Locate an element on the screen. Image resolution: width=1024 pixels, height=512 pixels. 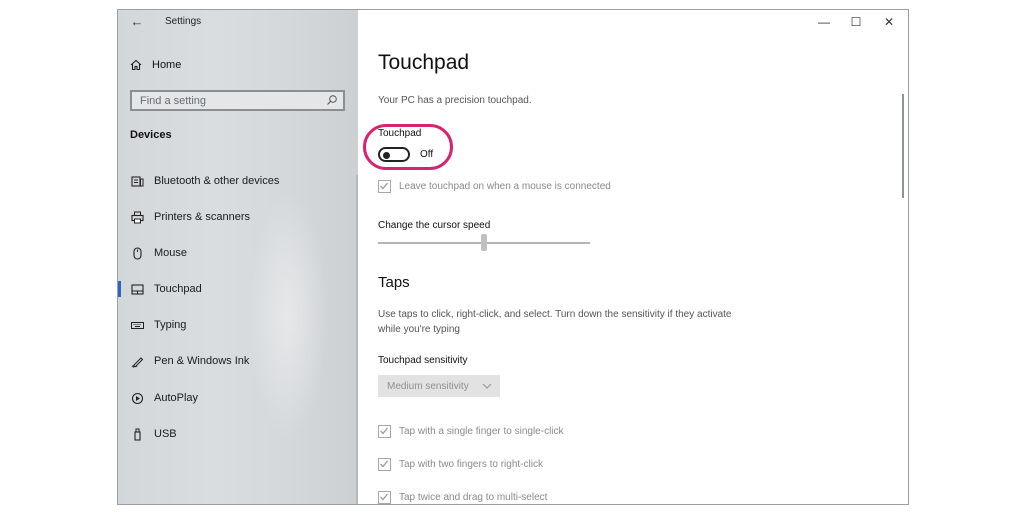
printer-icon is located at coordinates (137, 217).